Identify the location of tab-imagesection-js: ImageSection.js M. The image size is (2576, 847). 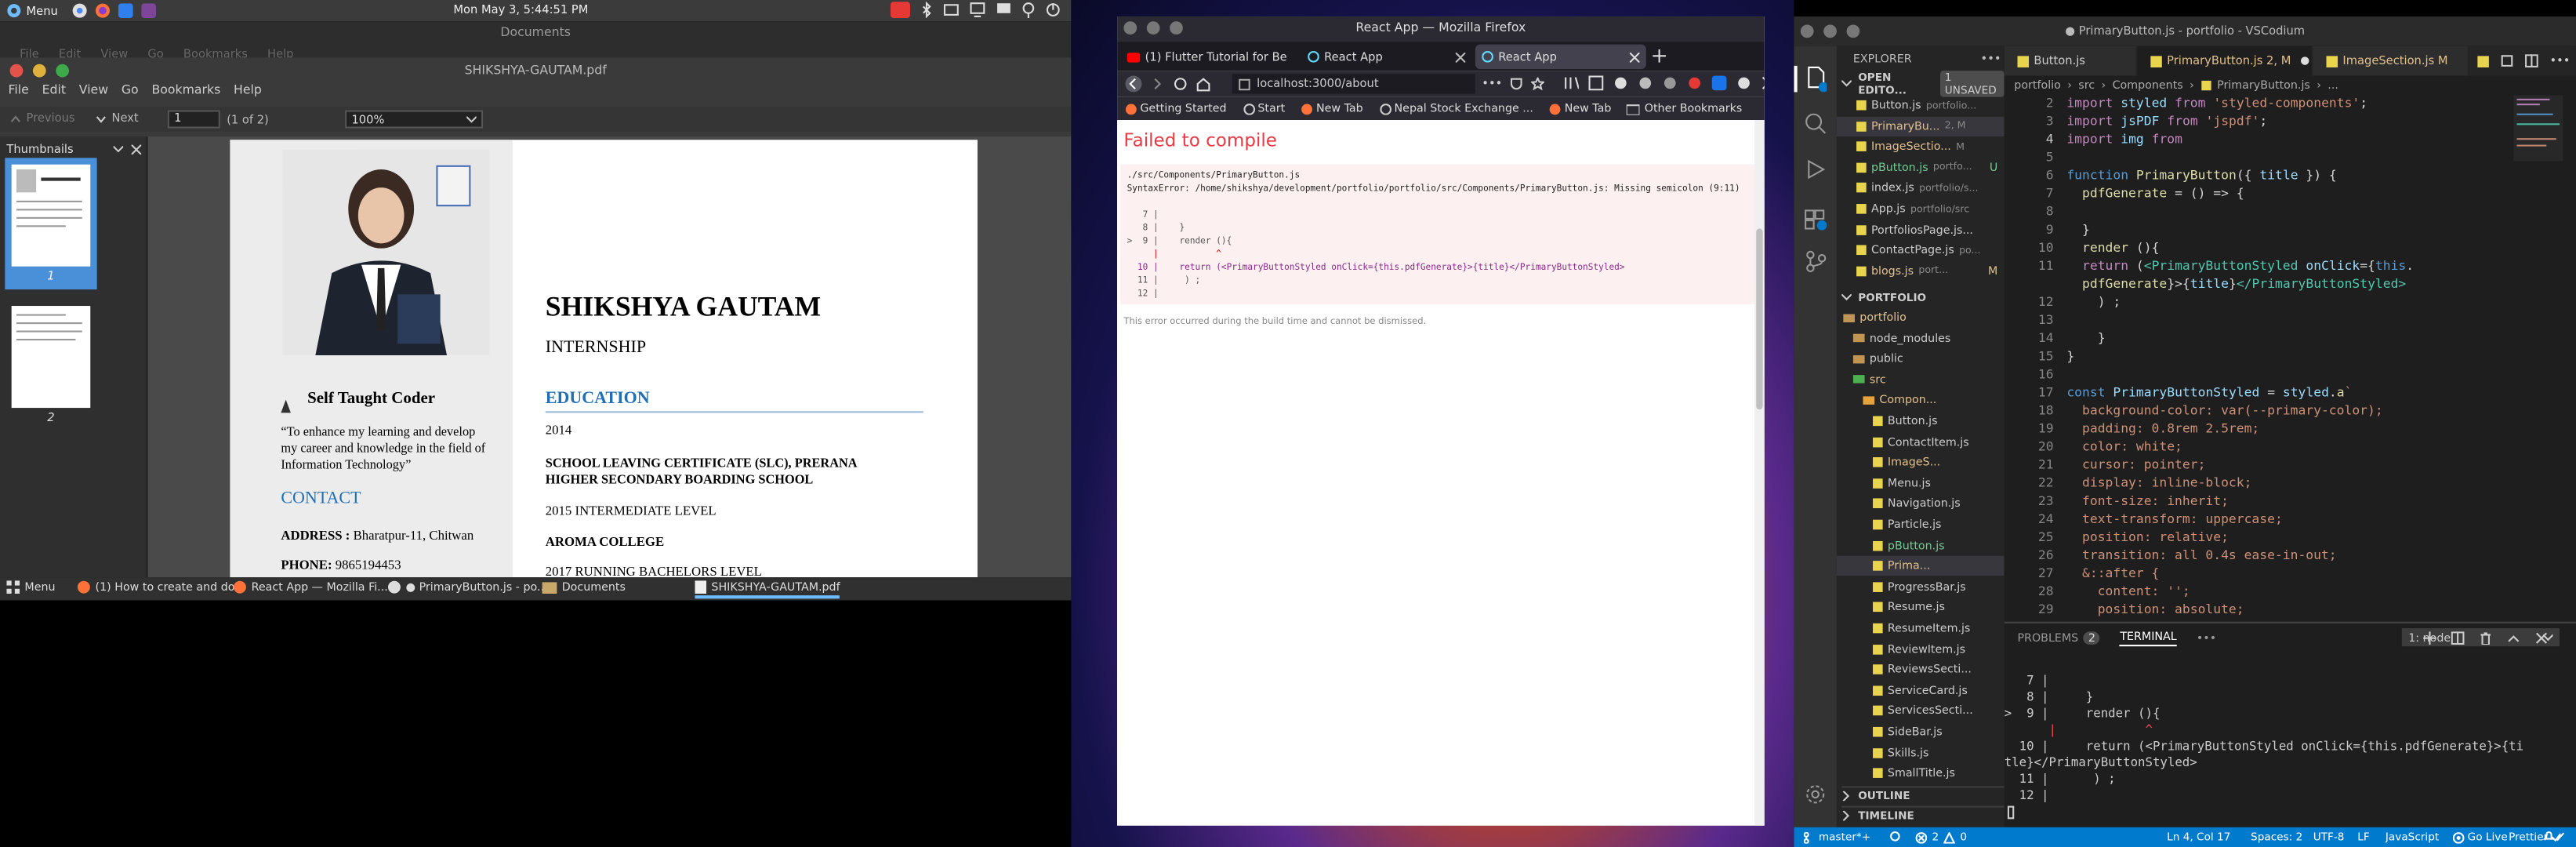
(2390, 60).